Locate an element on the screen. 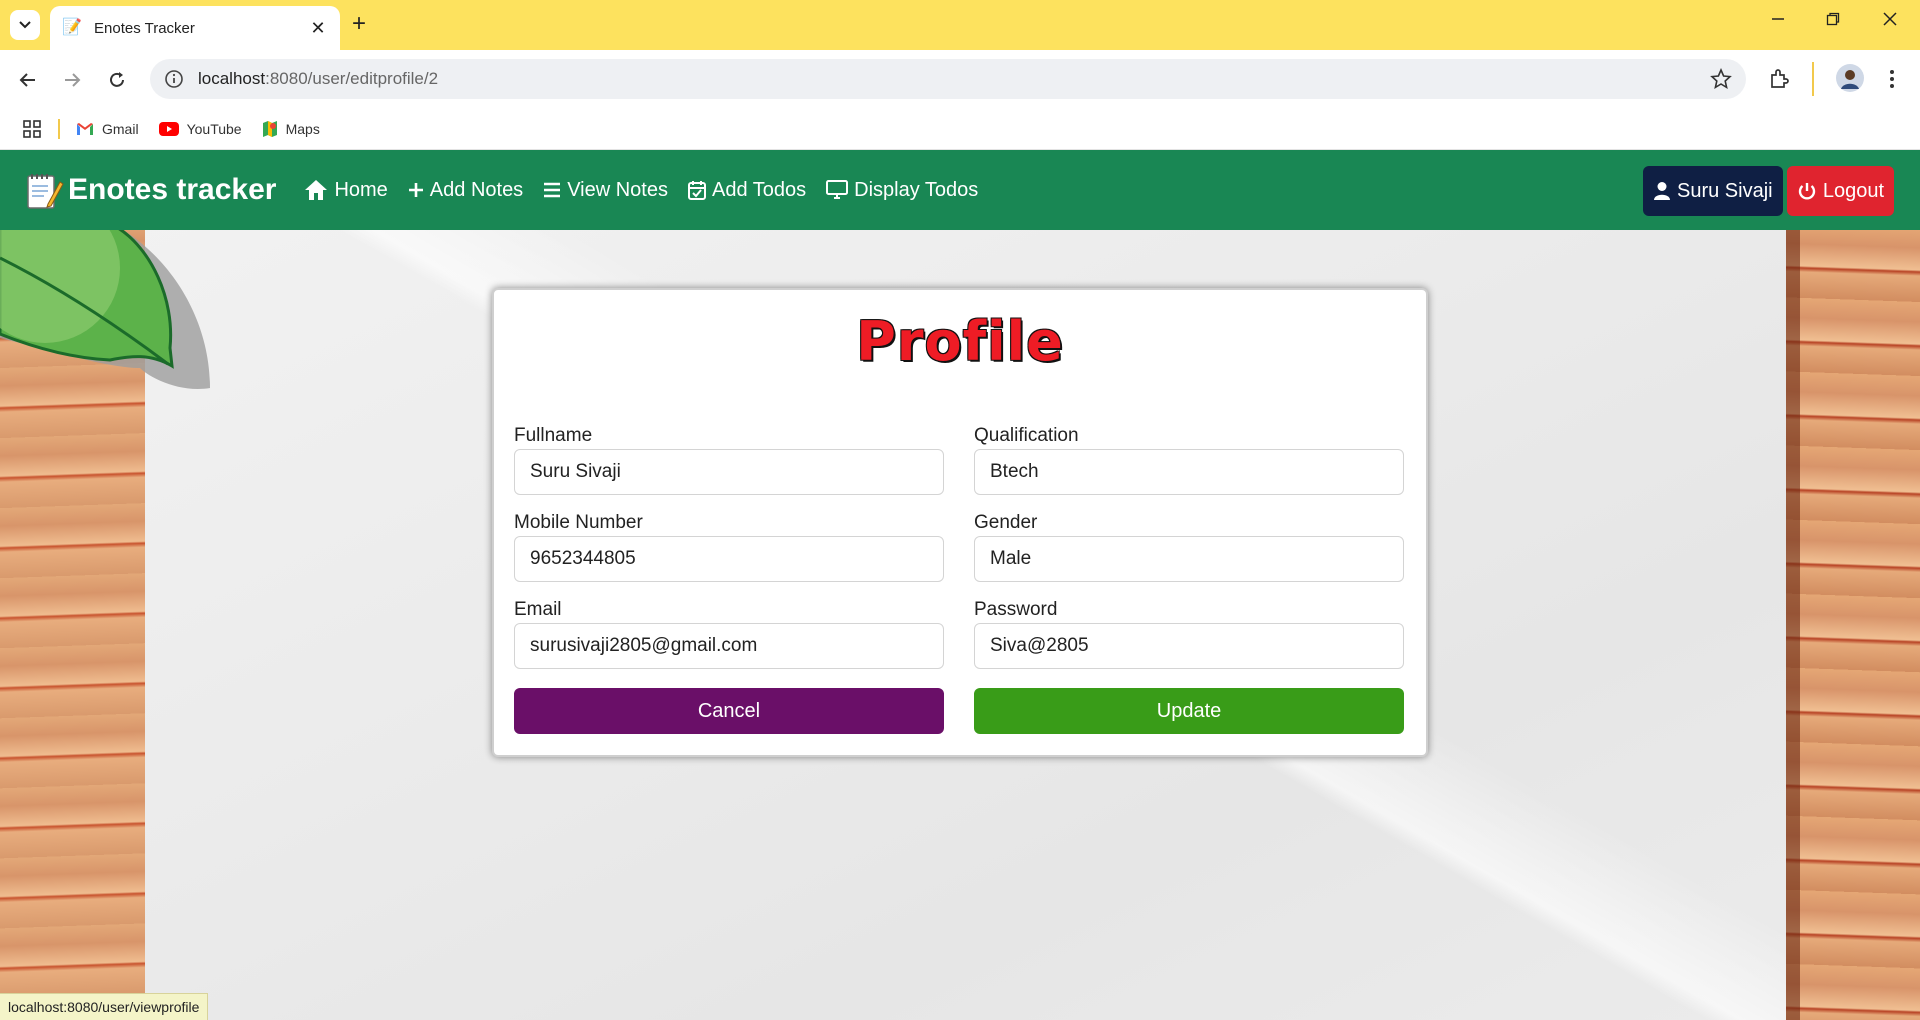  url-host: localhost is located at coordinates (232, 78).